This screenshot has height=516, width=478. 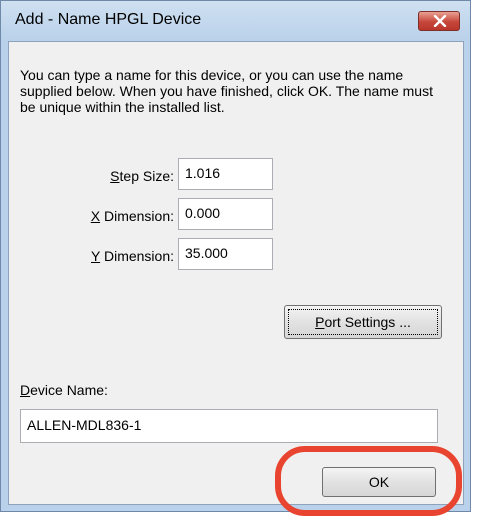 What do you see at coordinates (368, 481) in the screenshot?
I see `highlight-ring-annotation` at bounding box center [368, 481].